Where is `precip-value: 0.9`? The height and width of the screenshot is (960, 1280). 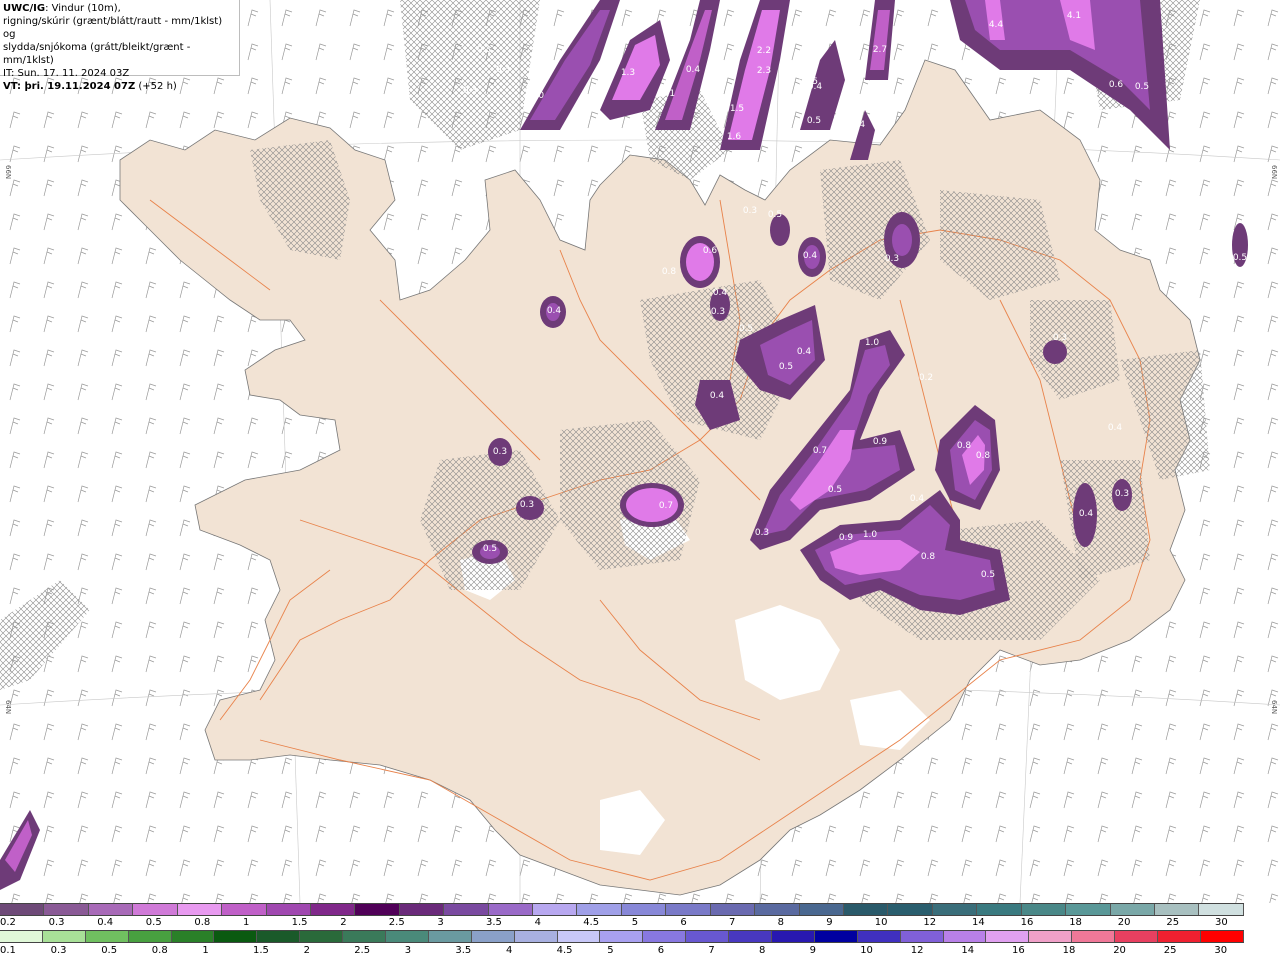
precip-value: 0.9 is located at coordinates (846, 538).